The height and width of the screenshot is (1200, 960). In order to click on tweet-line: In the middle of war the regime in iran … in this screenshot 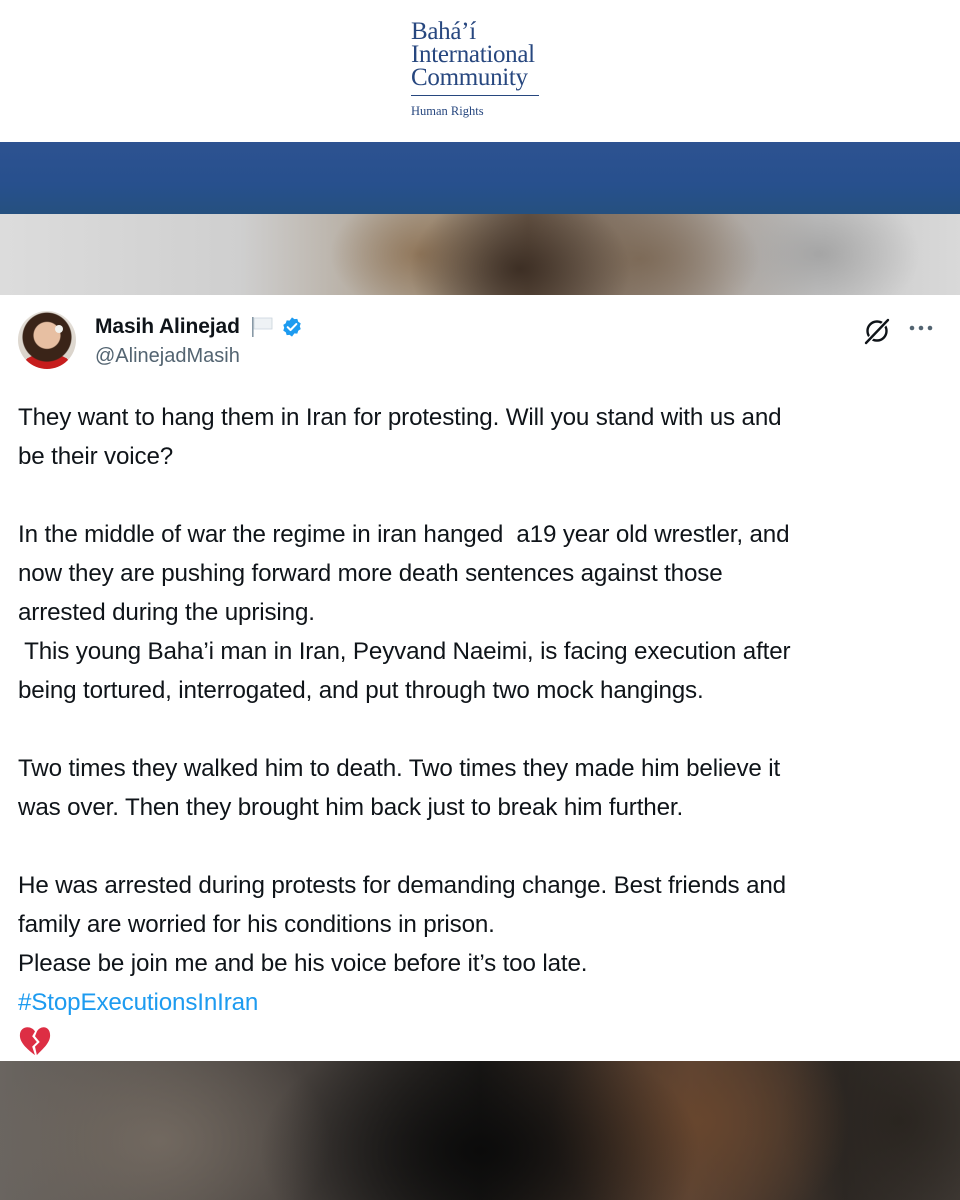, I will do `click(404, 534)`.